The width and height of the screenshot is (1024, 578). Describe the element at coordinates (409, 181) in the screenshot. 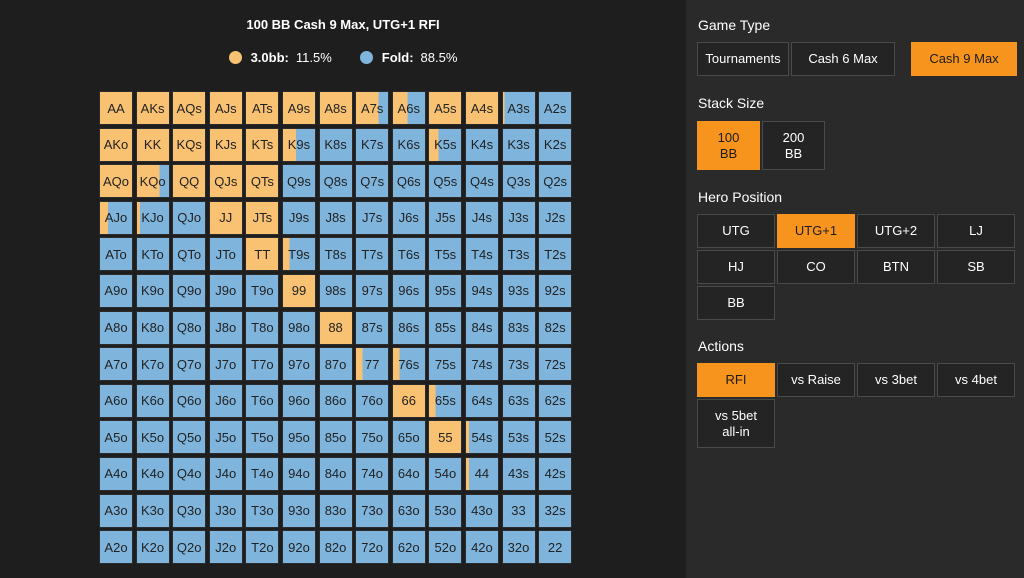

I see `hand-label: Q6s` at that location.